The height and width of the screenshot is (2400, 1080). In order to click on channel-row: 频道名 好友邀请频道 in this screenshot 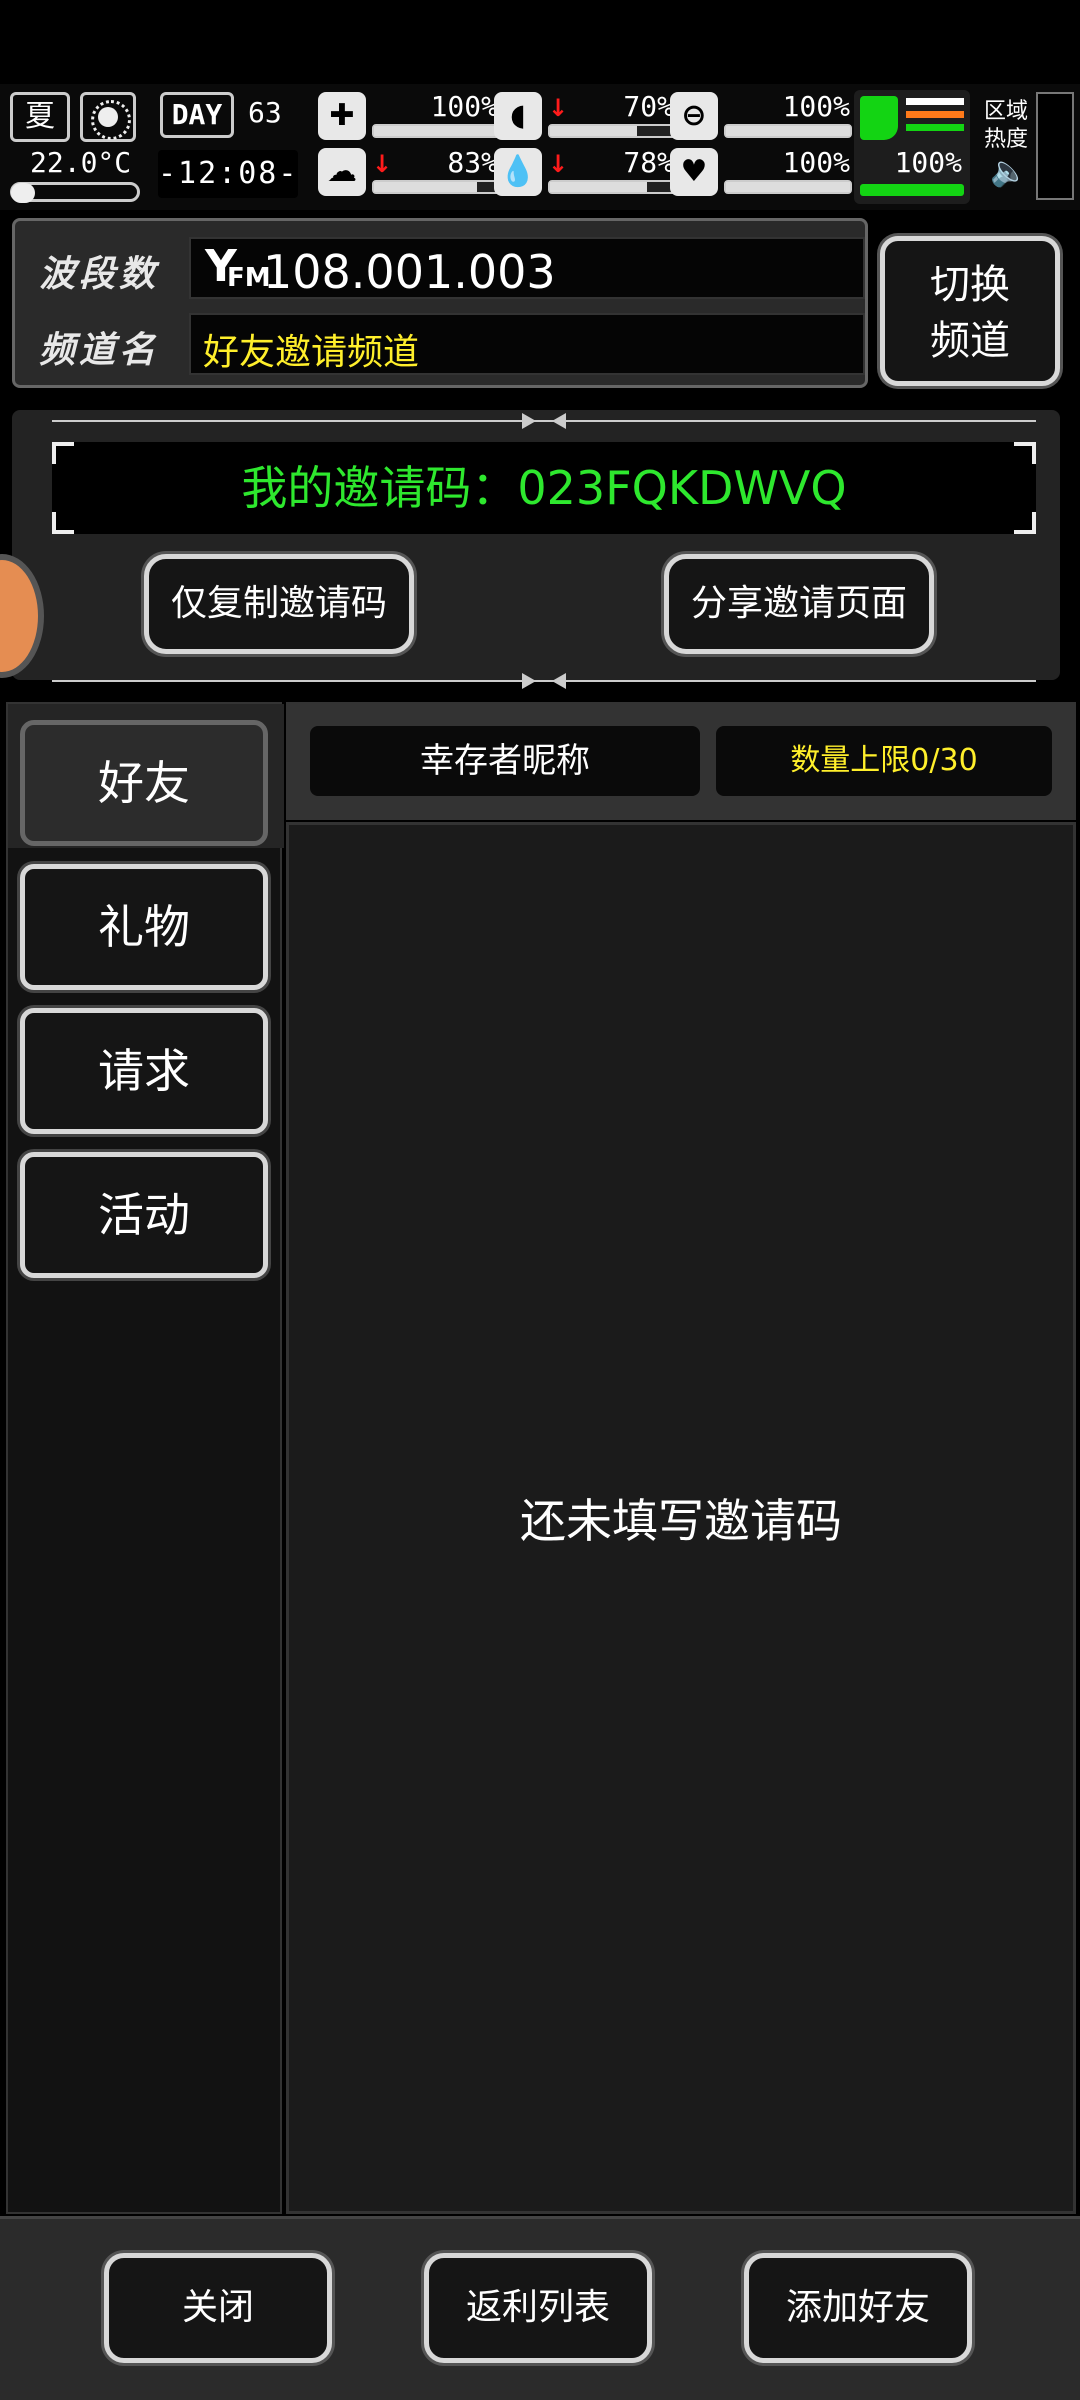, I will do `click(448, 343)`.